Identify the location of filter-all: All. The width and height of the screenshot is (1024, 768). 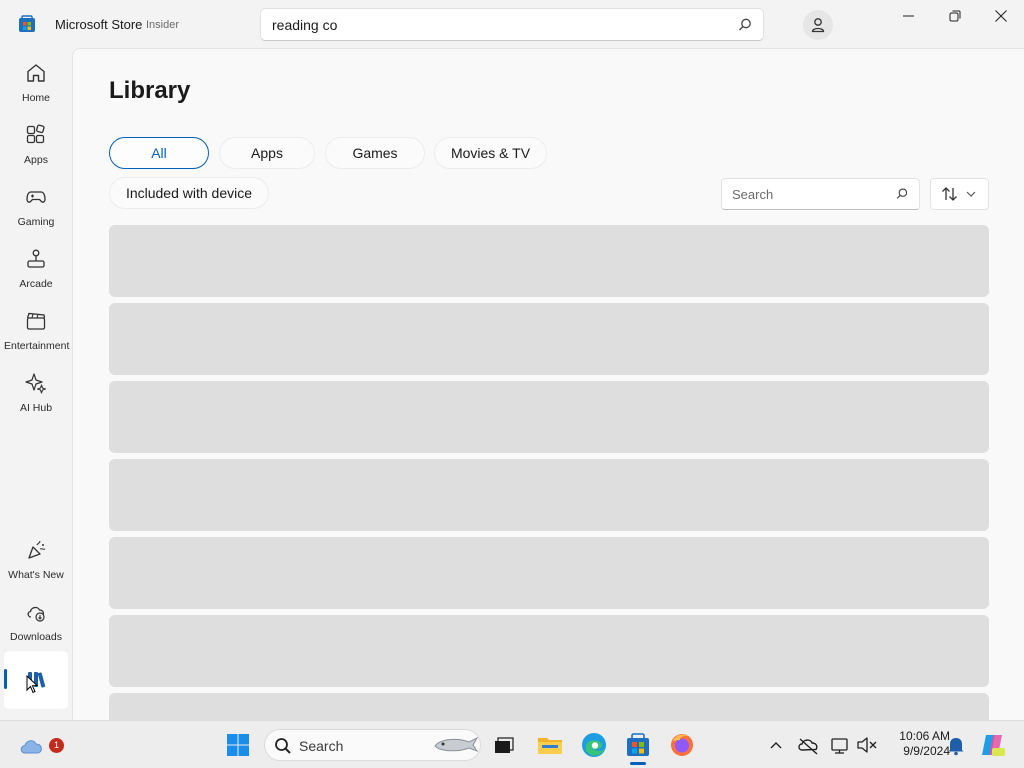
(159, 153).